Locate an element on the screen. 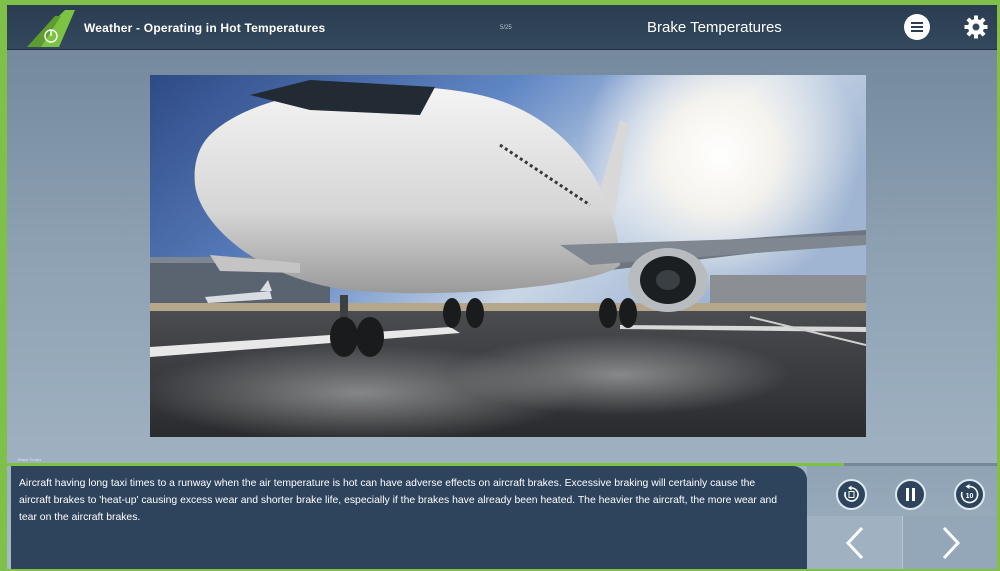  course-title: Weather - Operating in Hot Temperatures is located at coordinates (205, 28).